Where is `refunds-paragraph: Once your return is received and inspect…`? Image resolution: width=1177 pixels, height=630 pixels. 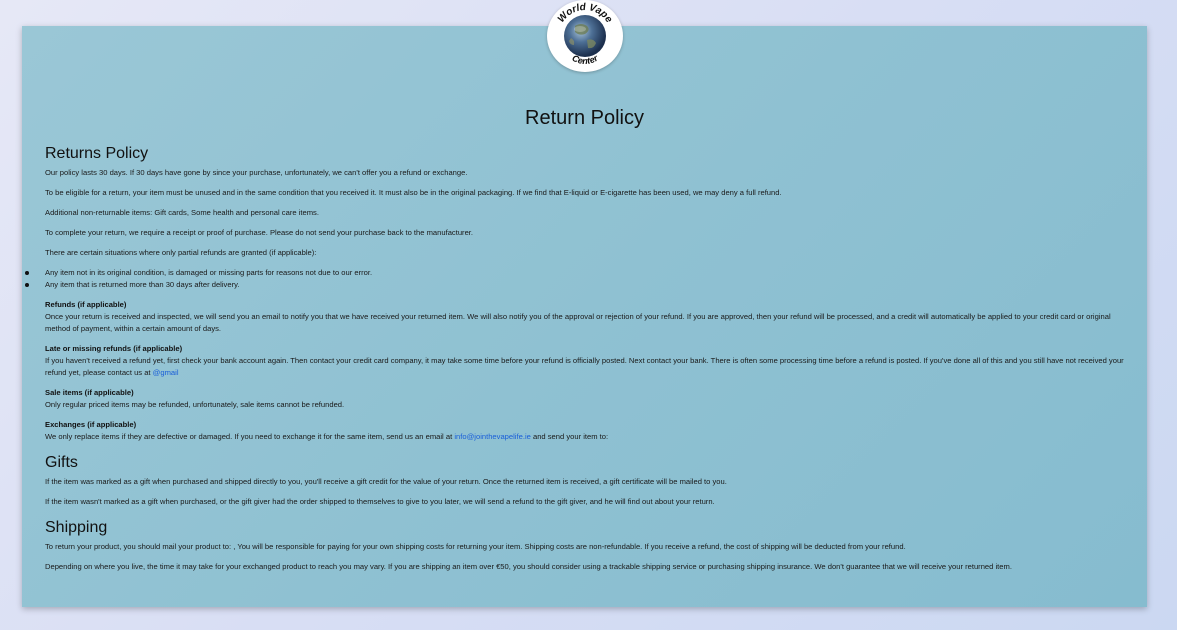 refunds-paragraph: Once your return is received and inspect… is located at coordinates (578, 322).